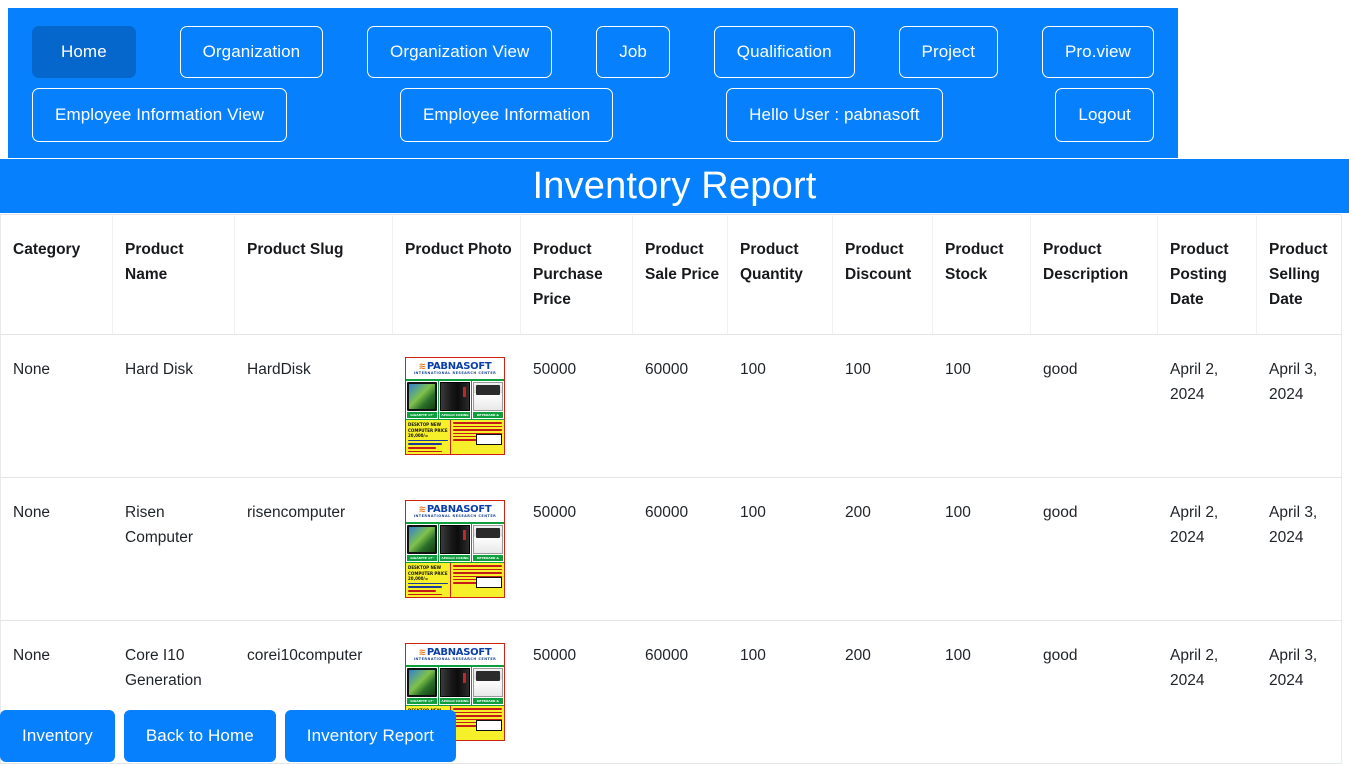  Describe the element at coordinates (882, 406) in the screenshot. I see `cell-discount: 100` at that location.